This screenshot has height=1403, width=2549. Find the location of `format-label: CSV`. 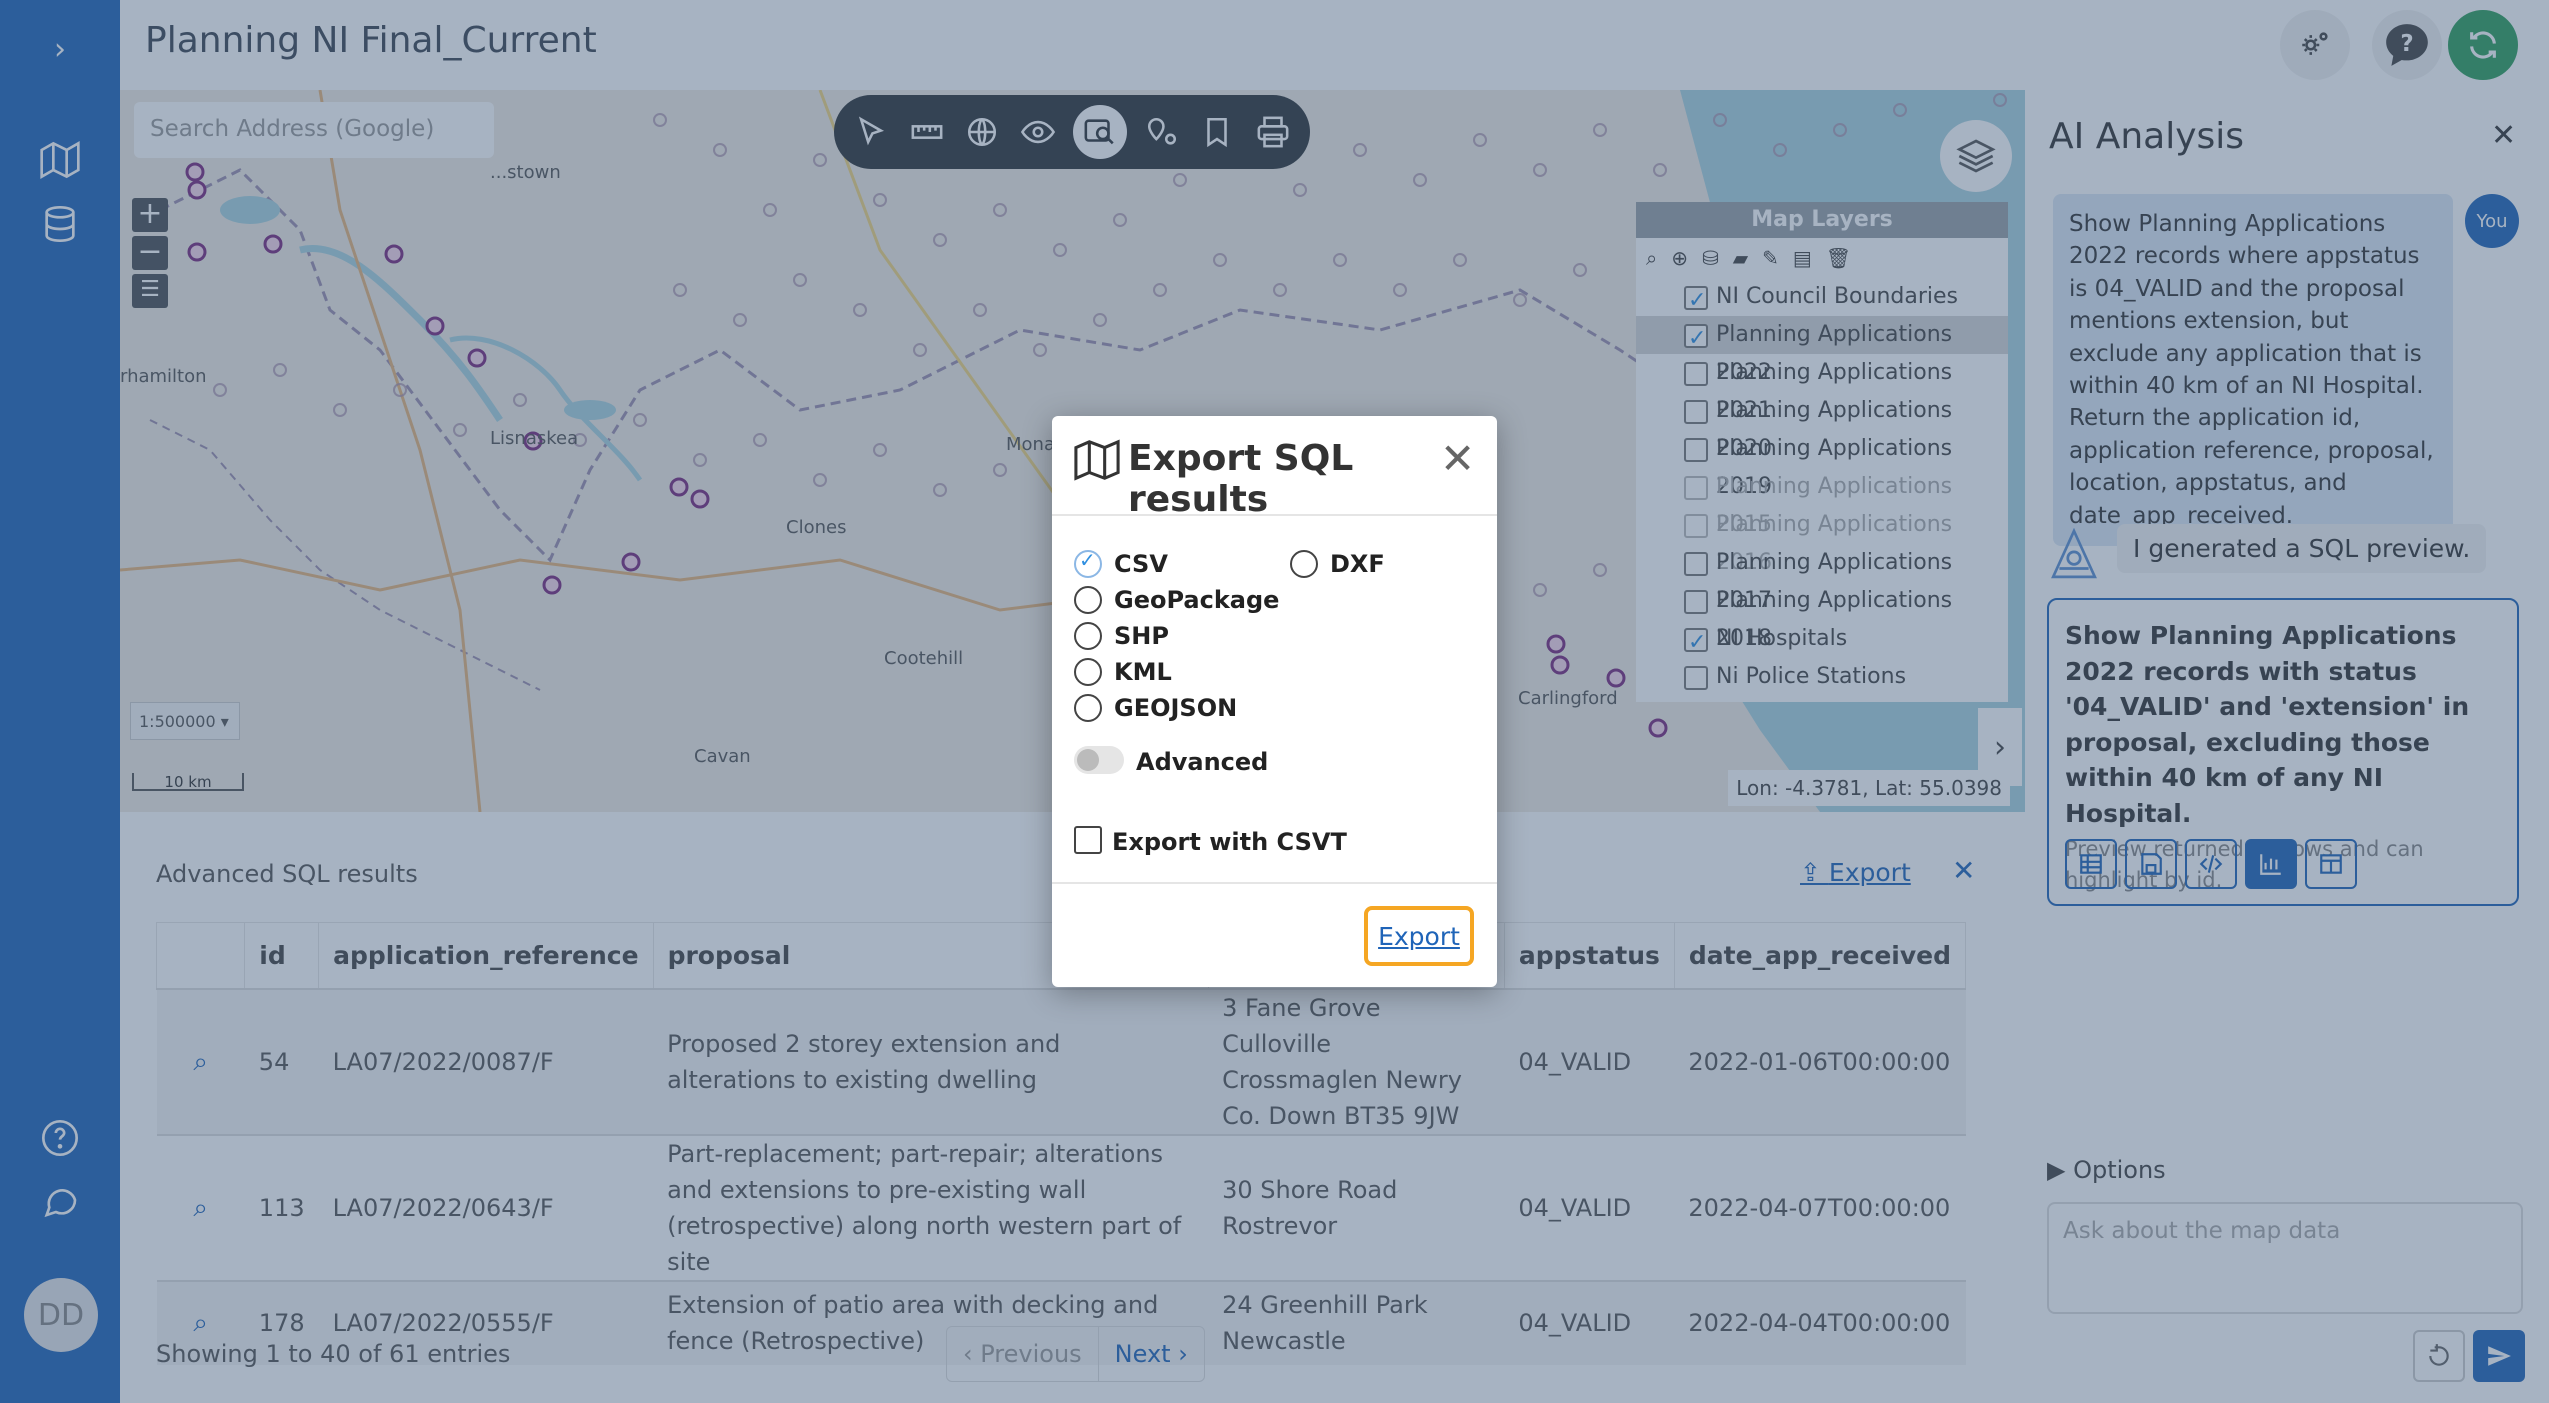

format-label: CSV is located at coordinates (1141, 564).